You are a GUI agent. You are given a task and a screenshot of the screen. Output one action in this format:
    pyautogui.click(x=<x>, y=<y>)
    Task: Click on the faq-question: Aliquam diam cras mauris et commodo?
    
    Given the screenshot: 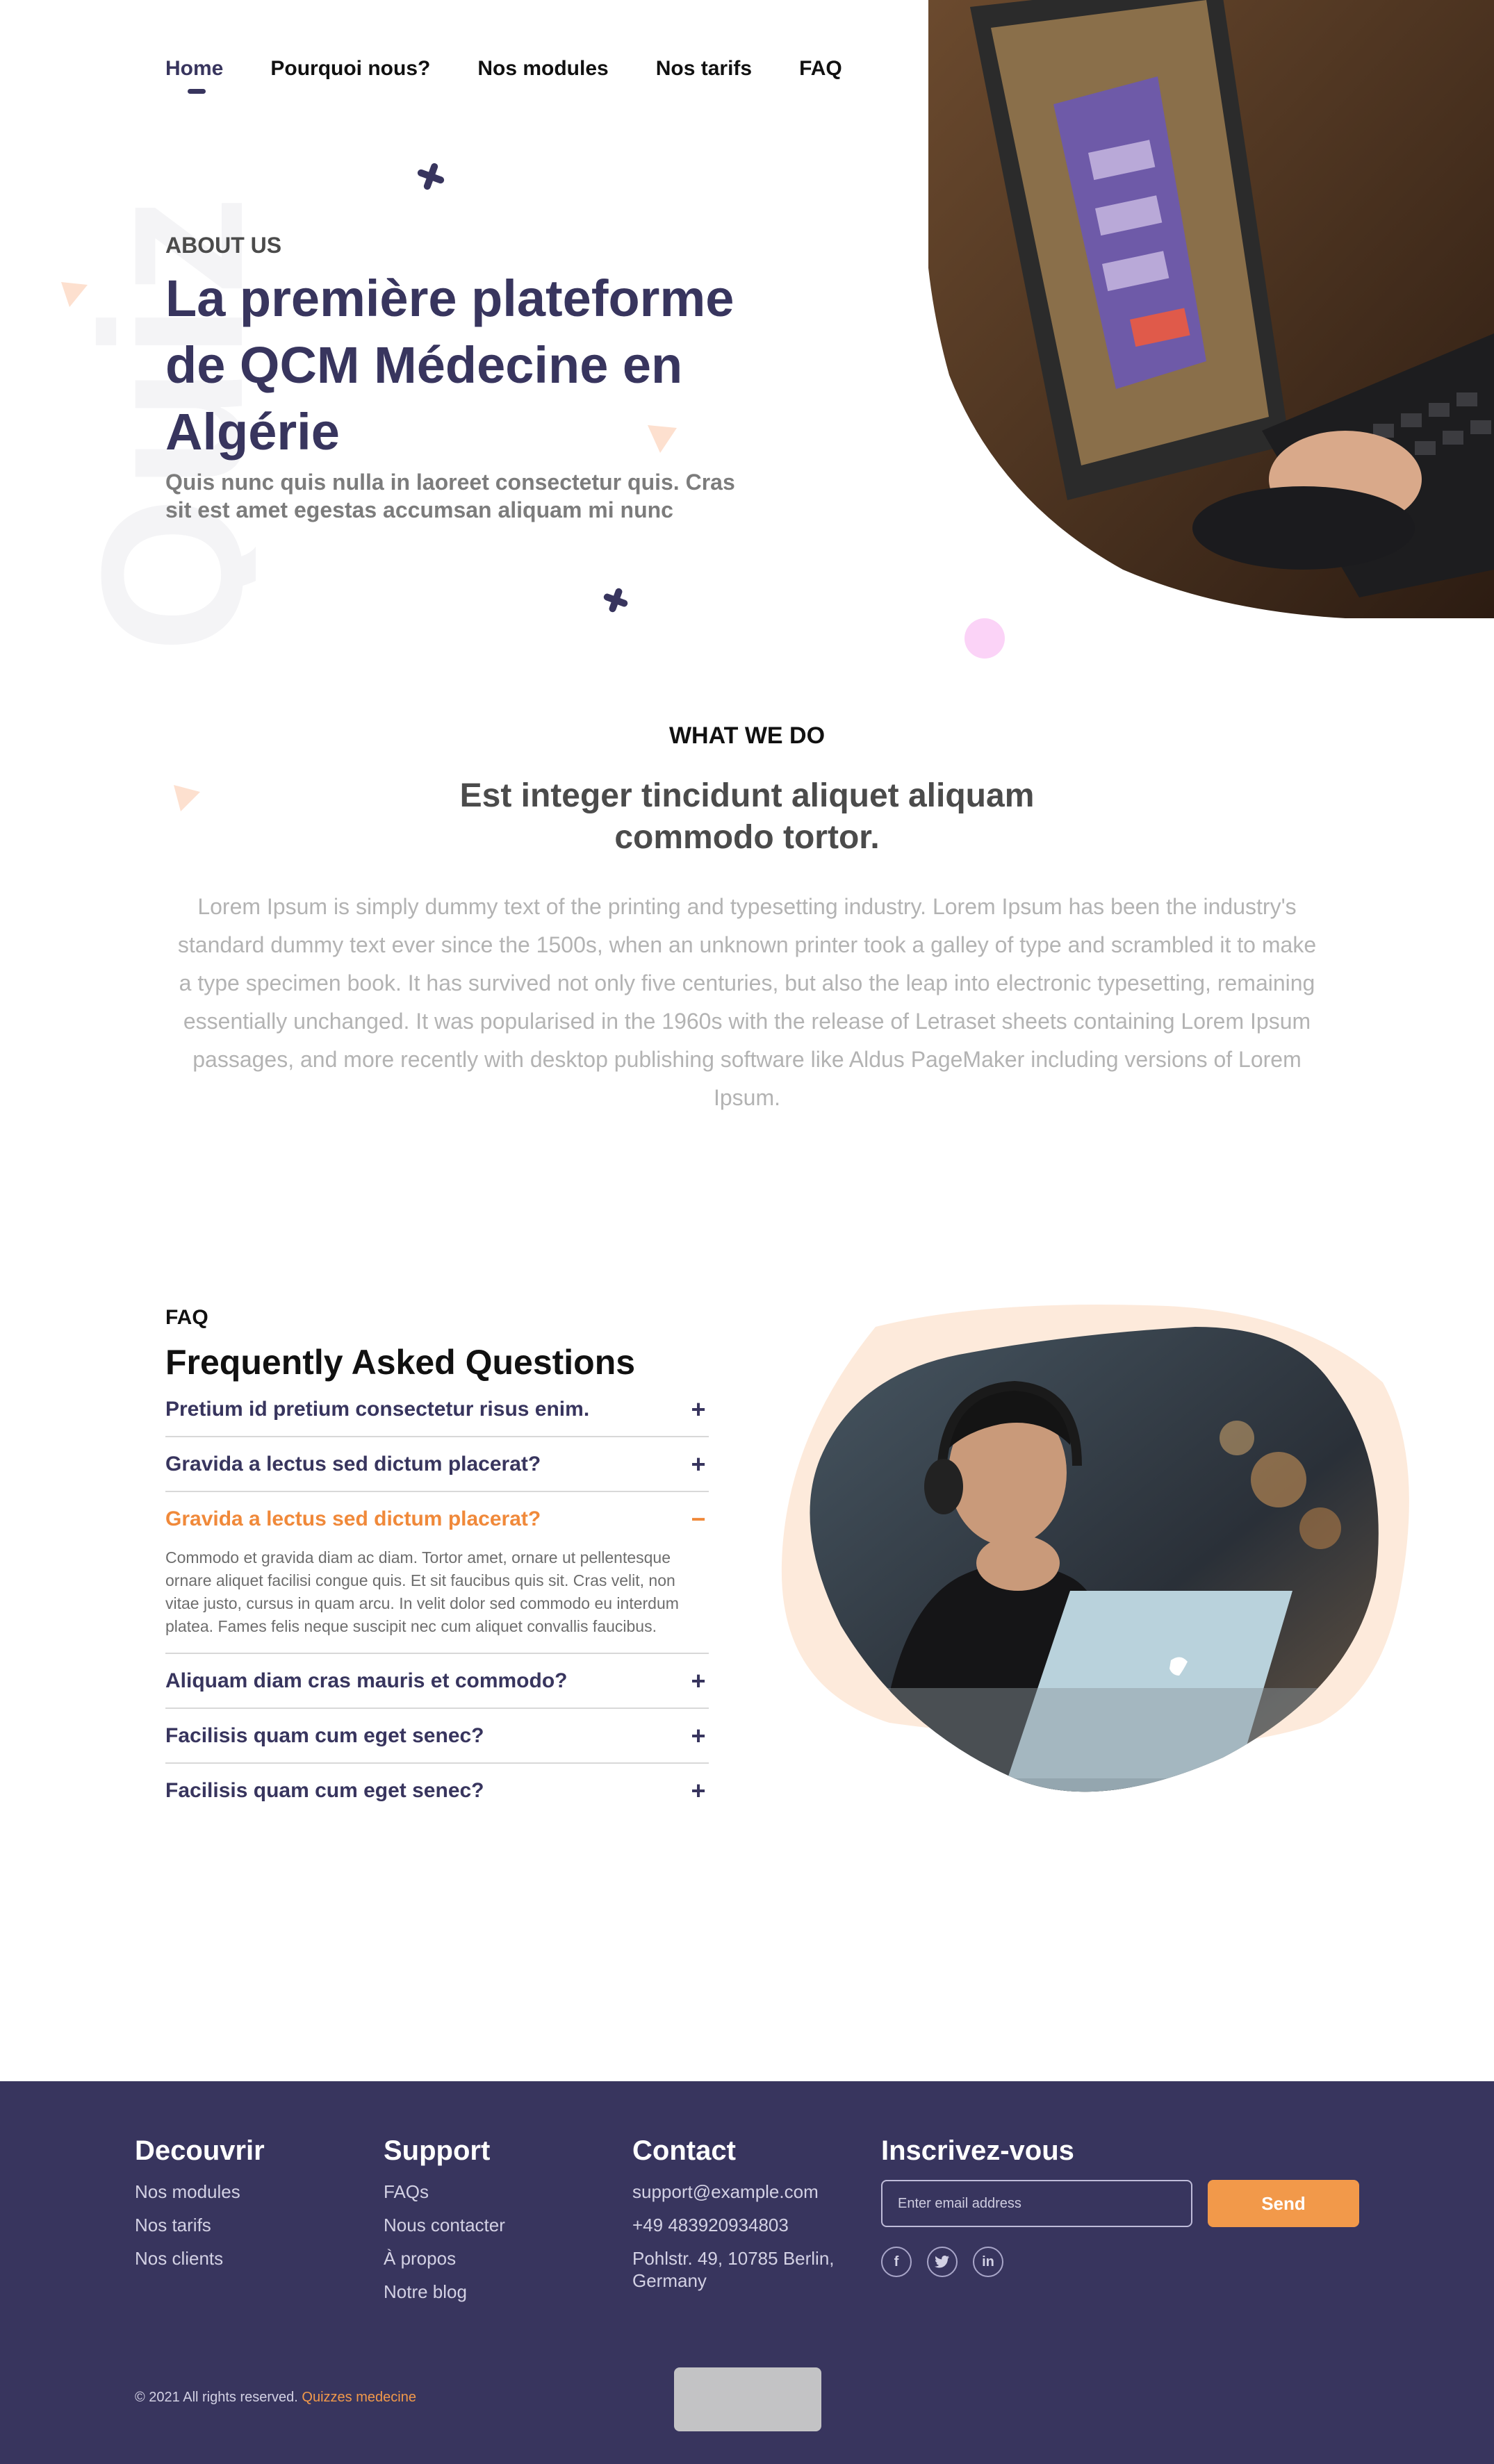 What is the action you would take?
    pyautogui.click(x=366, y=1680)
    